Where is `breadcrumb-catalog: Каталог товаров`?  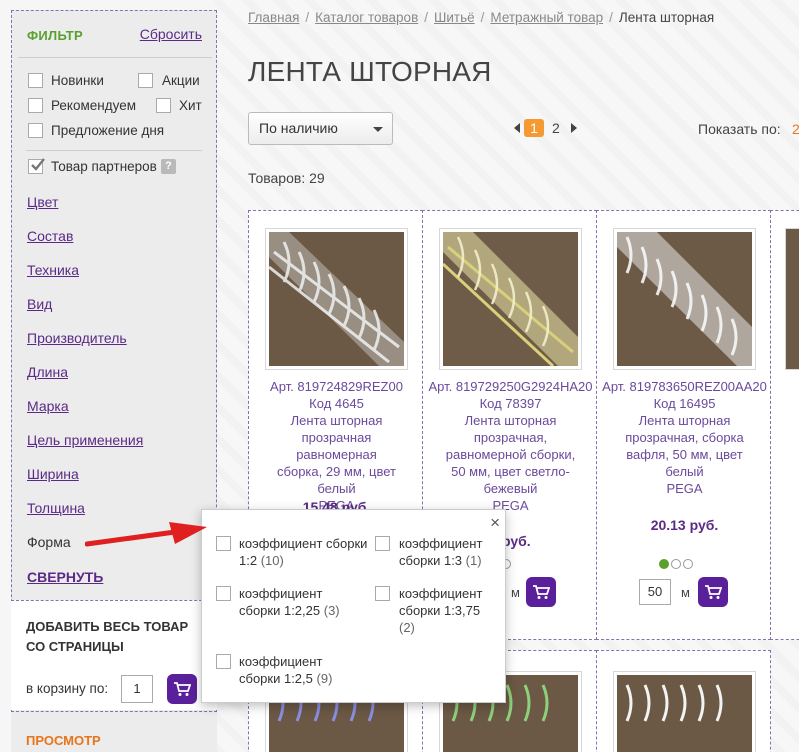 breadcrumb-catalog: Каталог товаров is located at coordinates (366, 17).